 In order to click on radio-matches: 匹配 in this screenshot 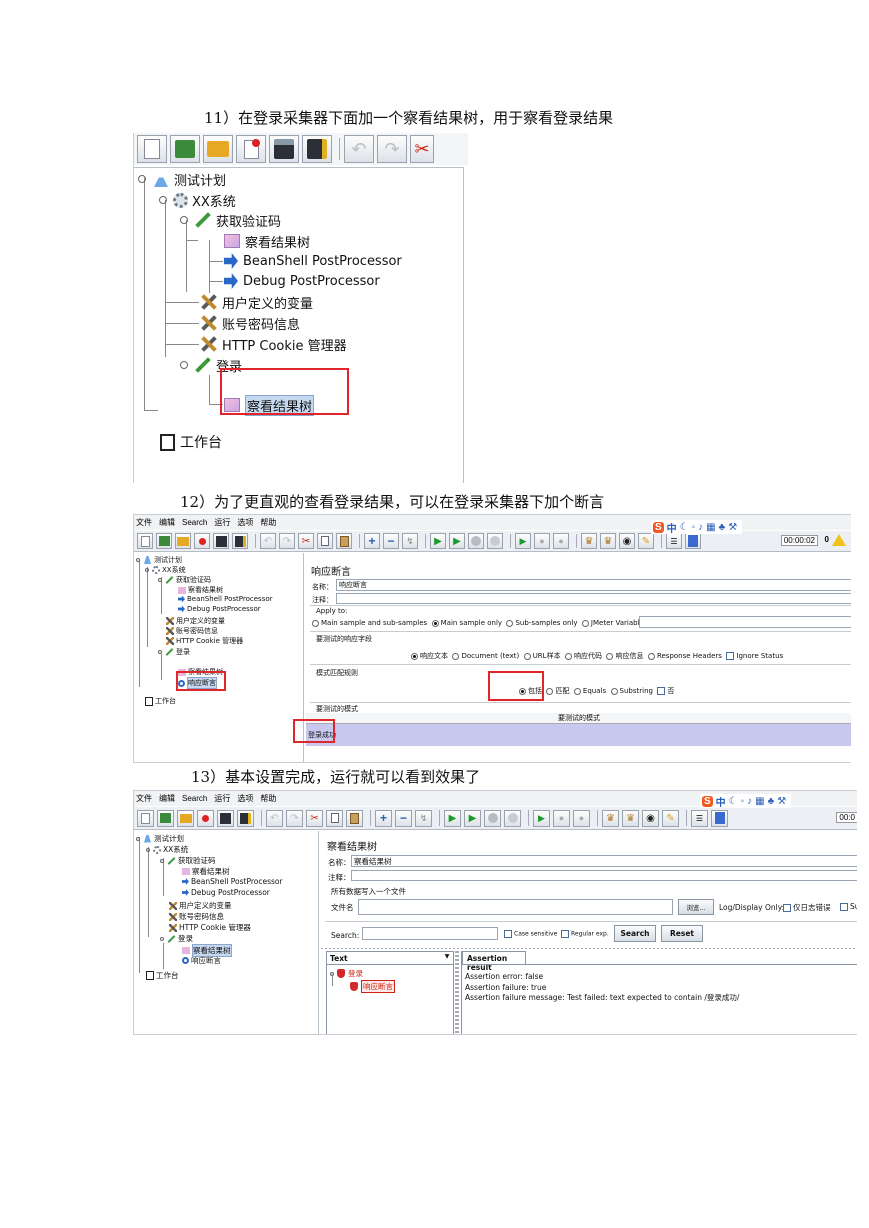, I will do `click(557, 691)`.